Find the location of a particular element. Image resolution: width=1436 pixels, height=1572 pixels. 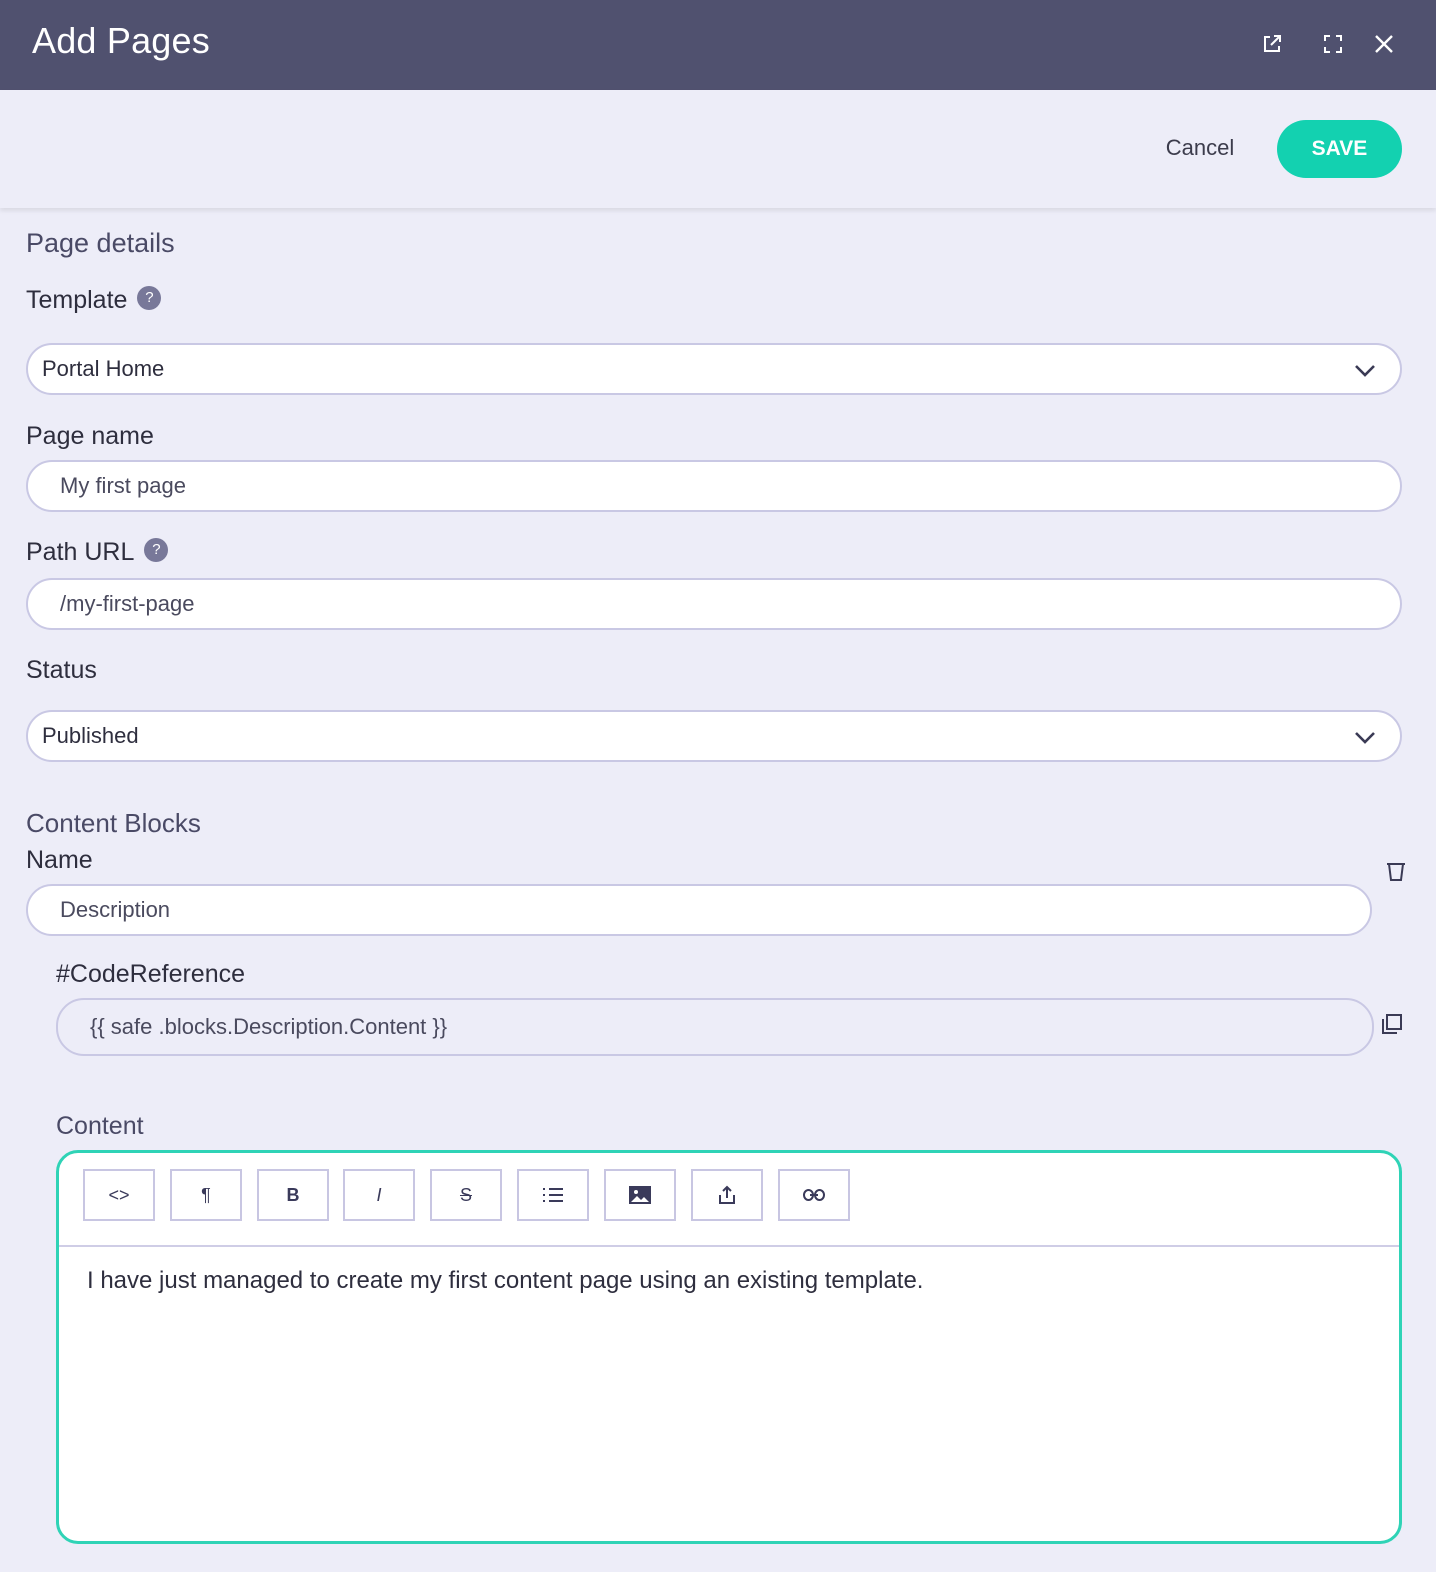

content-label: Content is located at coordinates (100, 1126).